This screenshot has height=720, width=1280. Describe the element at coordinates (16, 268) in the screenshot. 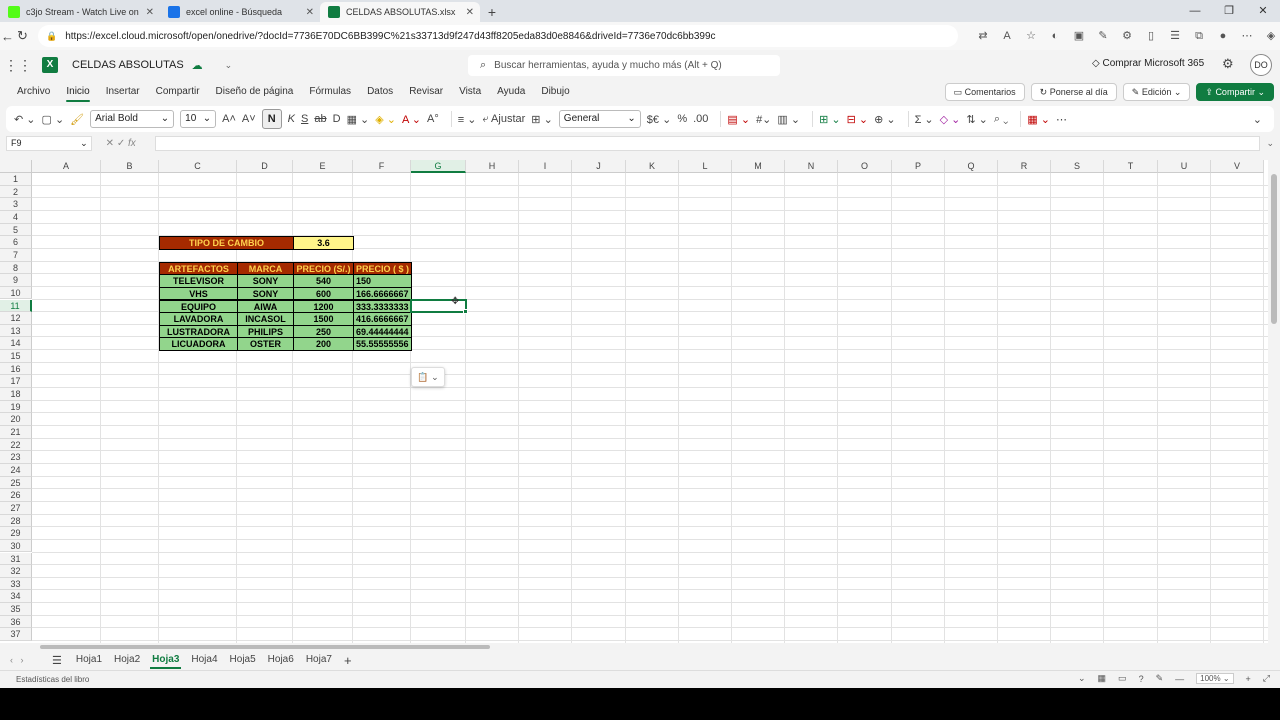

I see `row-header: 8` at that location.